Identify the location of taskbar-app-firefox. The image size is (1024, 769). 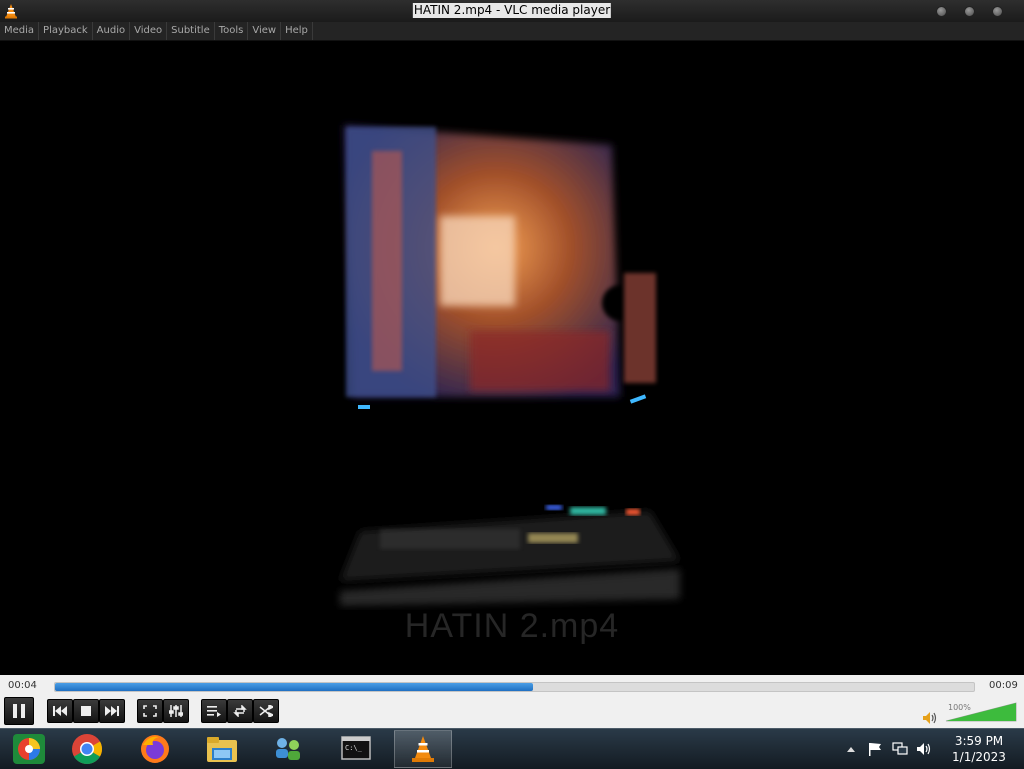
(155, 749).